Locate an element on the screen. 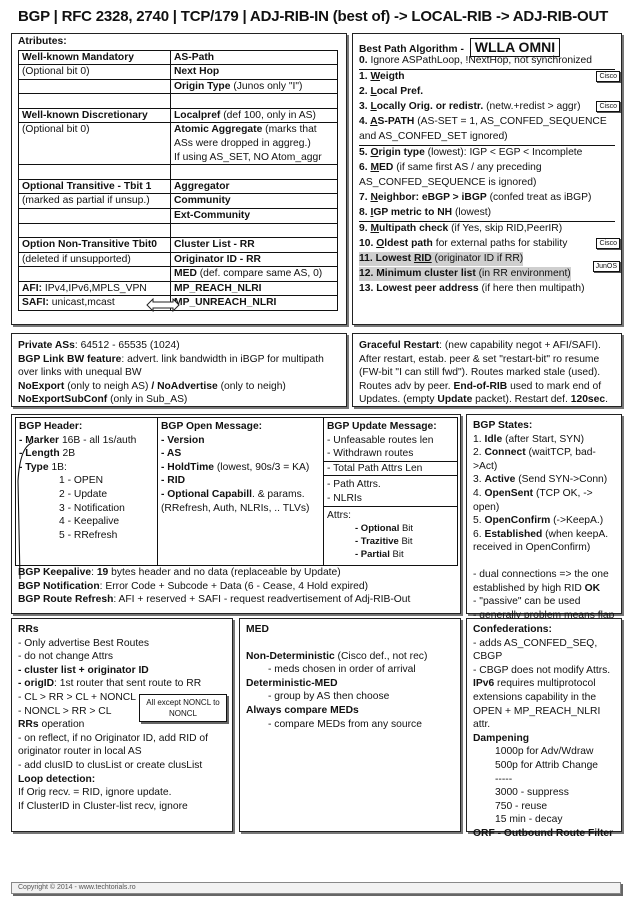  all-except-note: All except NONCL to NONCL is located at coordinates (183, 708).